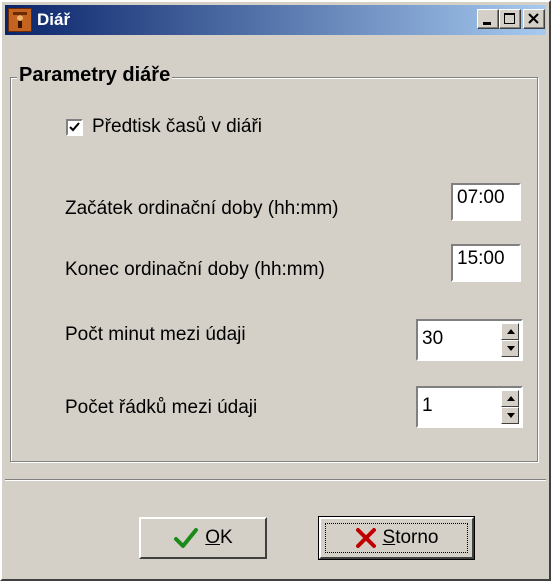  I want to click on preprint-label: Předtisk časů v diáři, so click(177, 126).